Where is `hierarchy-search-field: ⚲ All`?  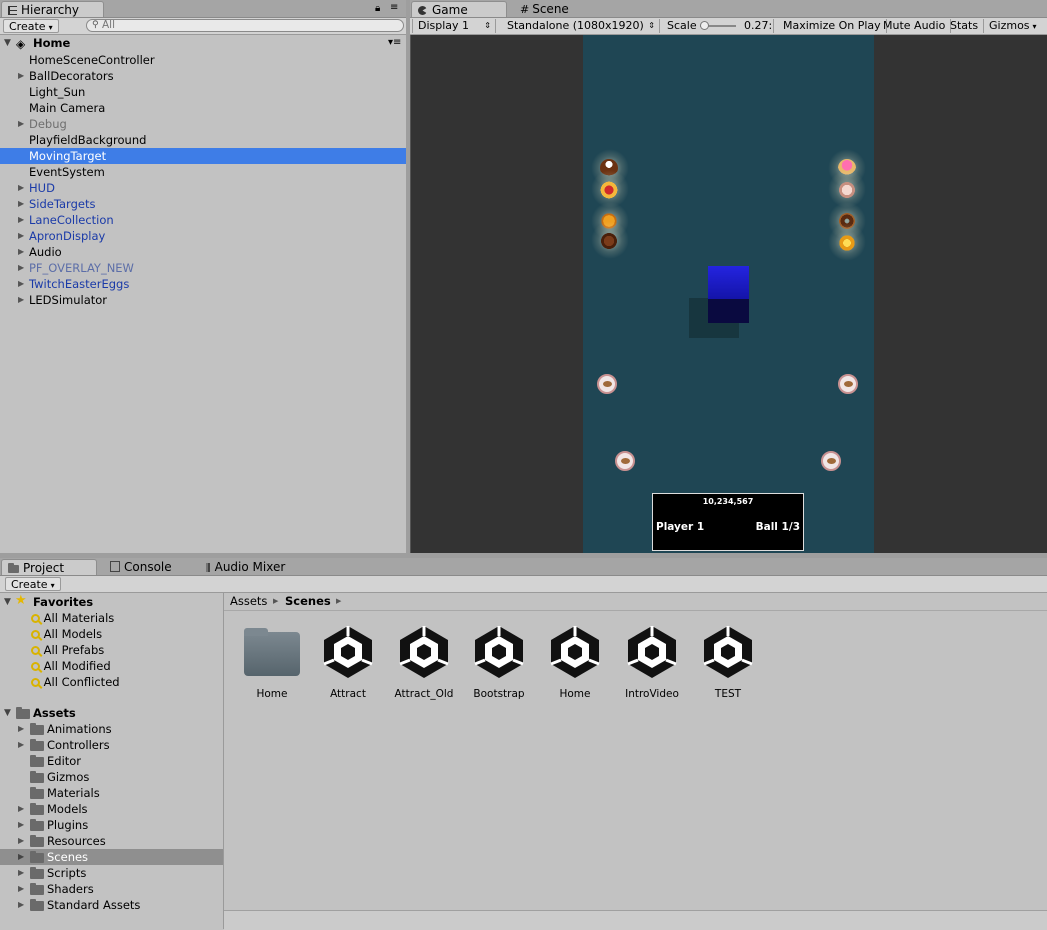
hierarchy-search-field: ⚲ All is located at coordinates (245, 25).